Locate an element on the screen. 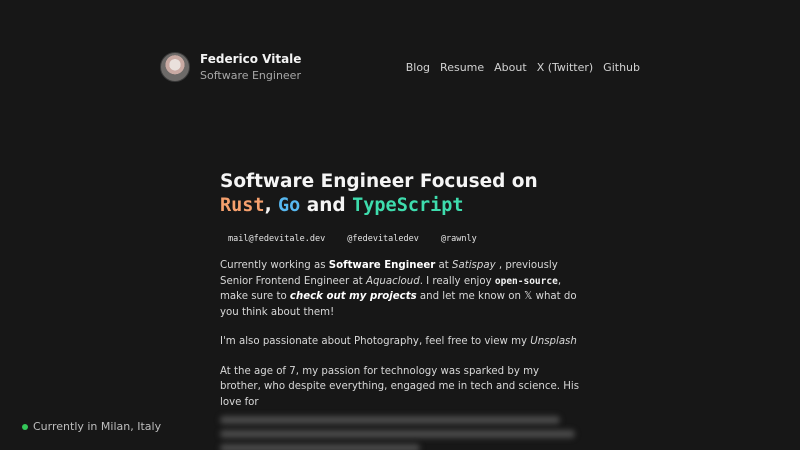  status-dot-icon is located at coordinates (25, 426).